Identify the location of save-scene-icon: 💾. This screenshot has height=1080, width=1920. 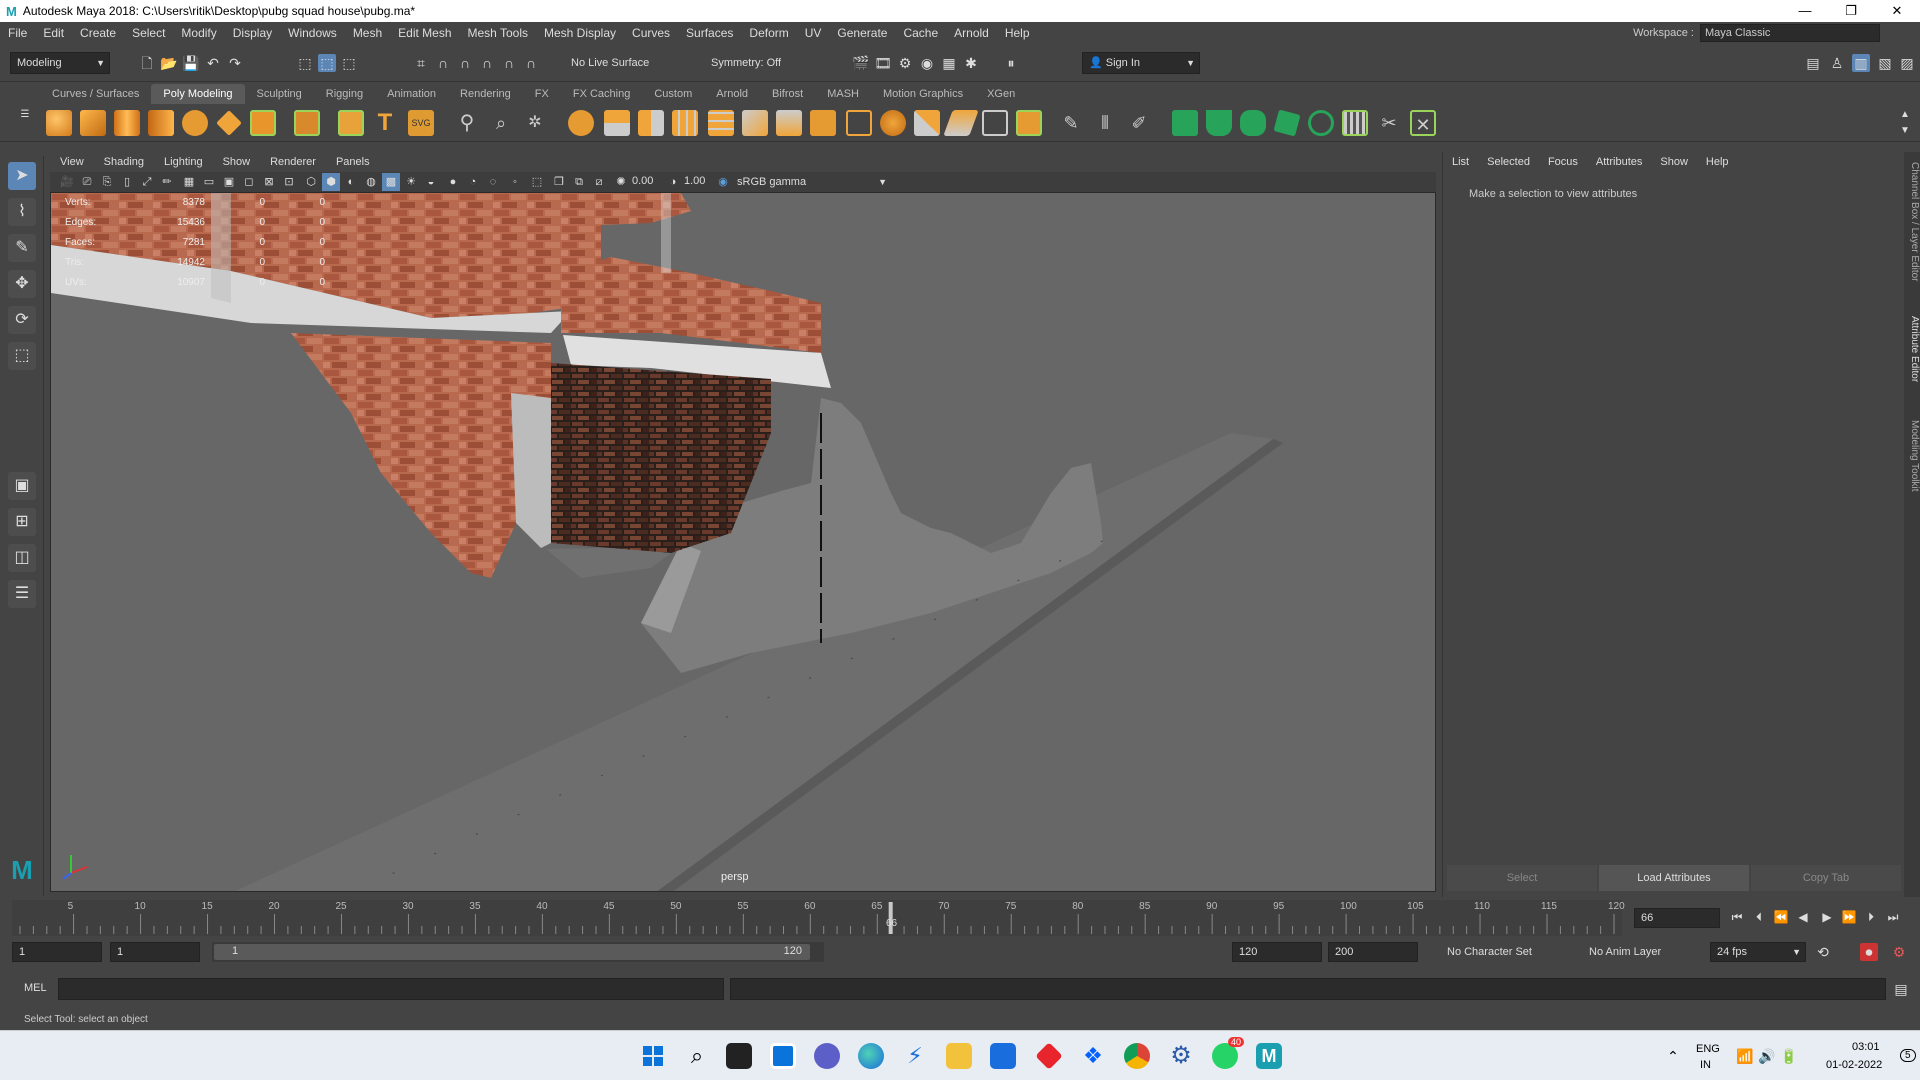
(191, 63).